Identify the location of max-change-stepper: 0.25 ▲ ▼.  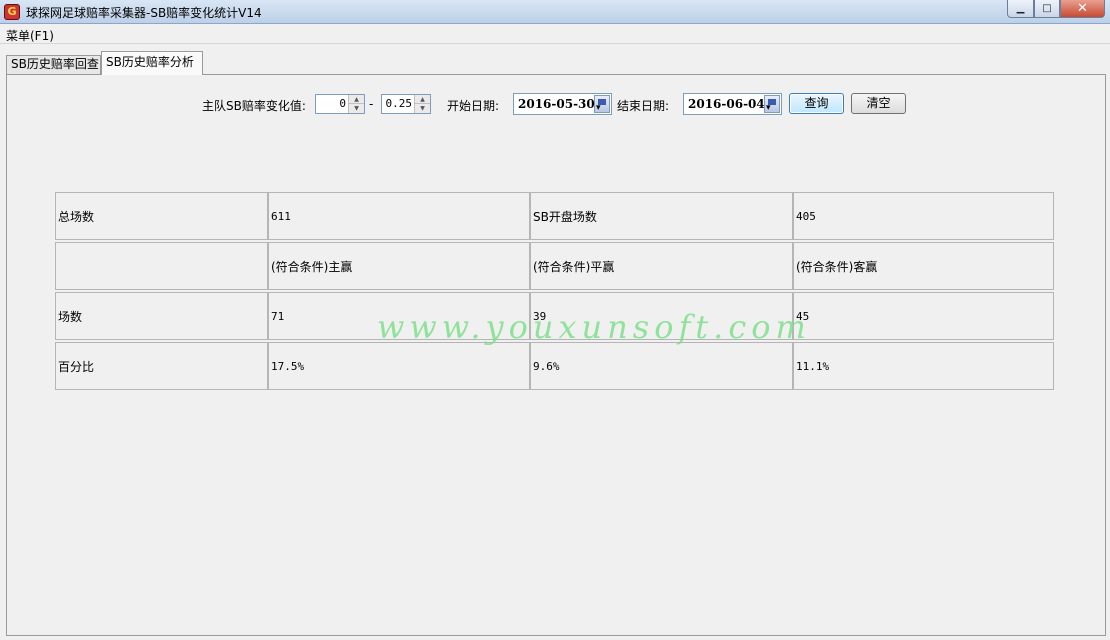
(406, 104).